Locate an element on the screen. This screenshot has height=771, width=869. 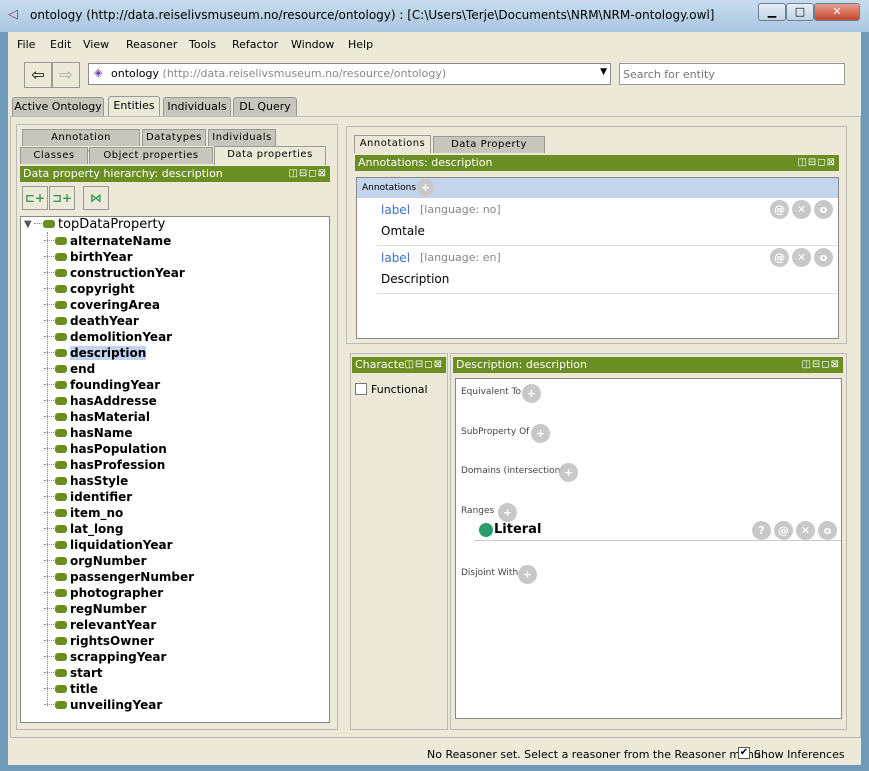
add-sub-property-button: ⊏+ is located at coordinates (35, 198).